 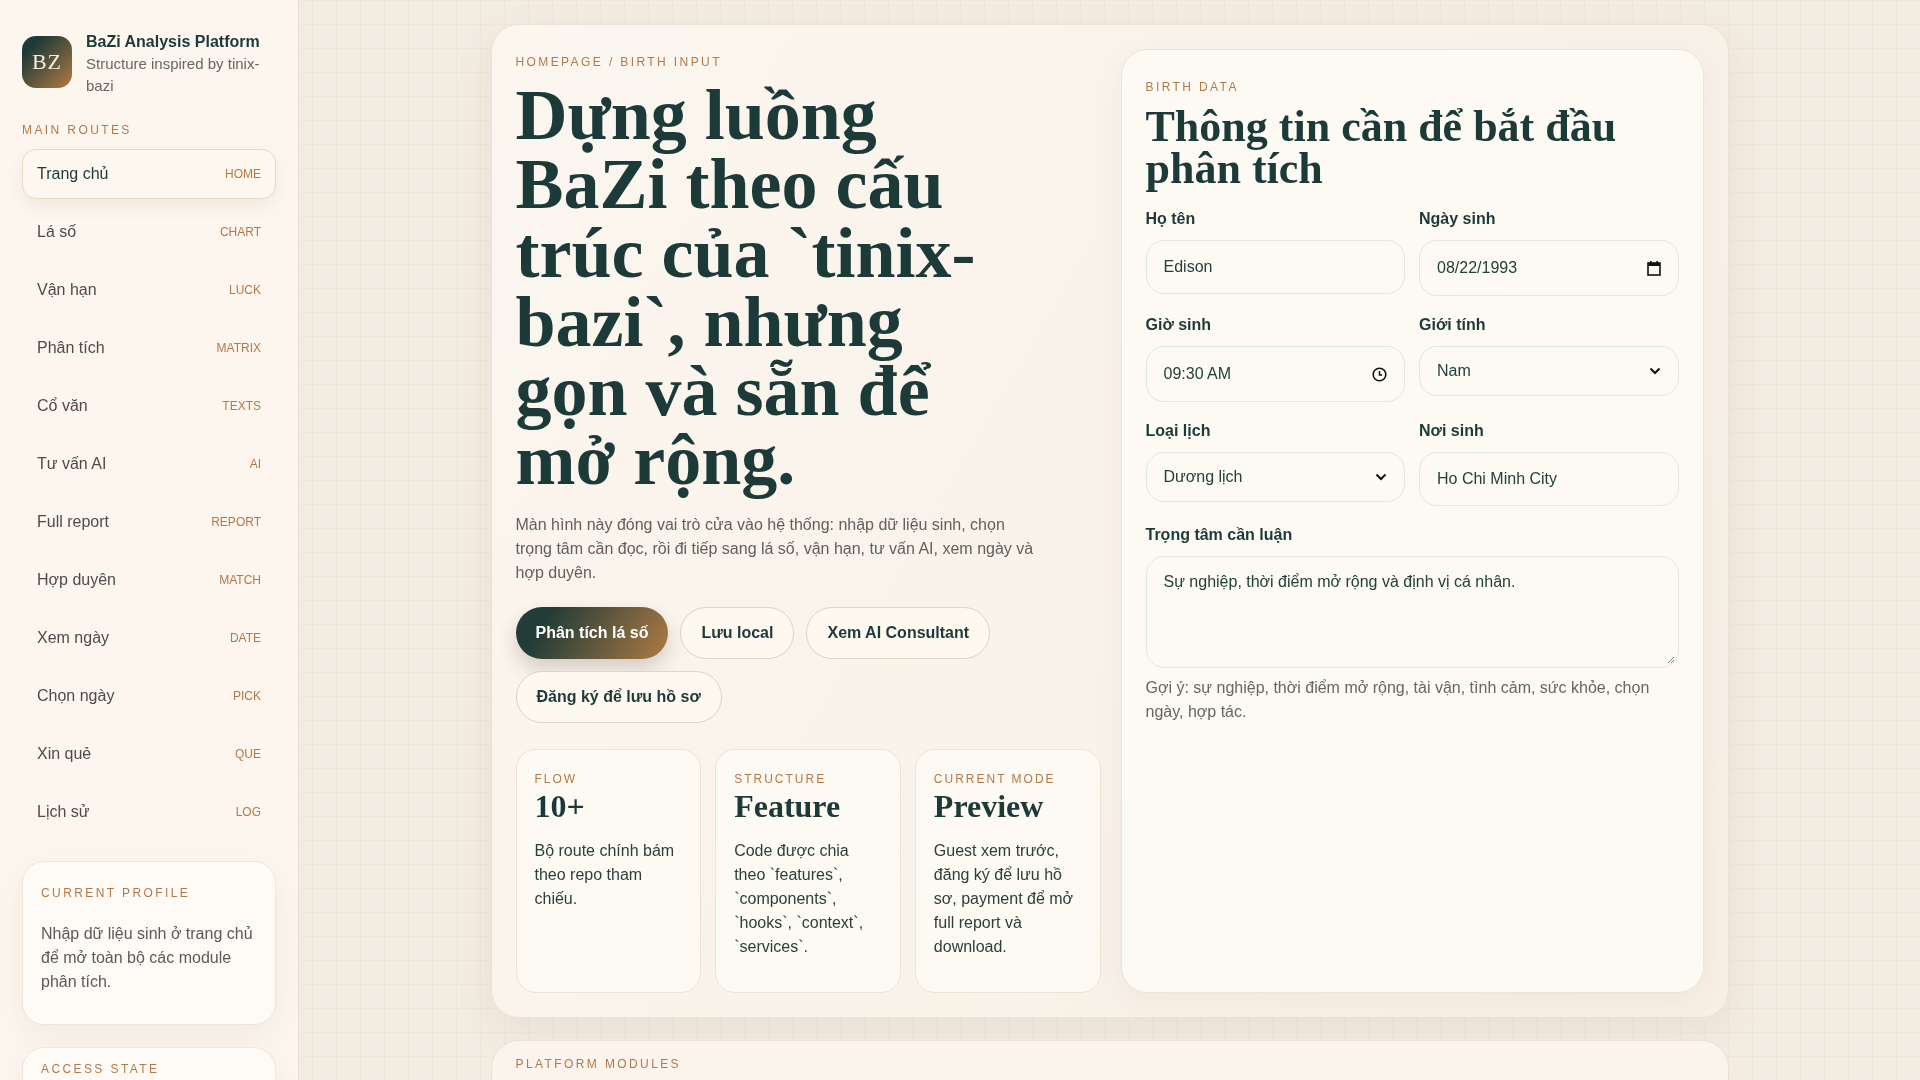 I want to click on breadcrumb: HOMEPAGE / BIRTH INPUT, so click(x=619, y=62).